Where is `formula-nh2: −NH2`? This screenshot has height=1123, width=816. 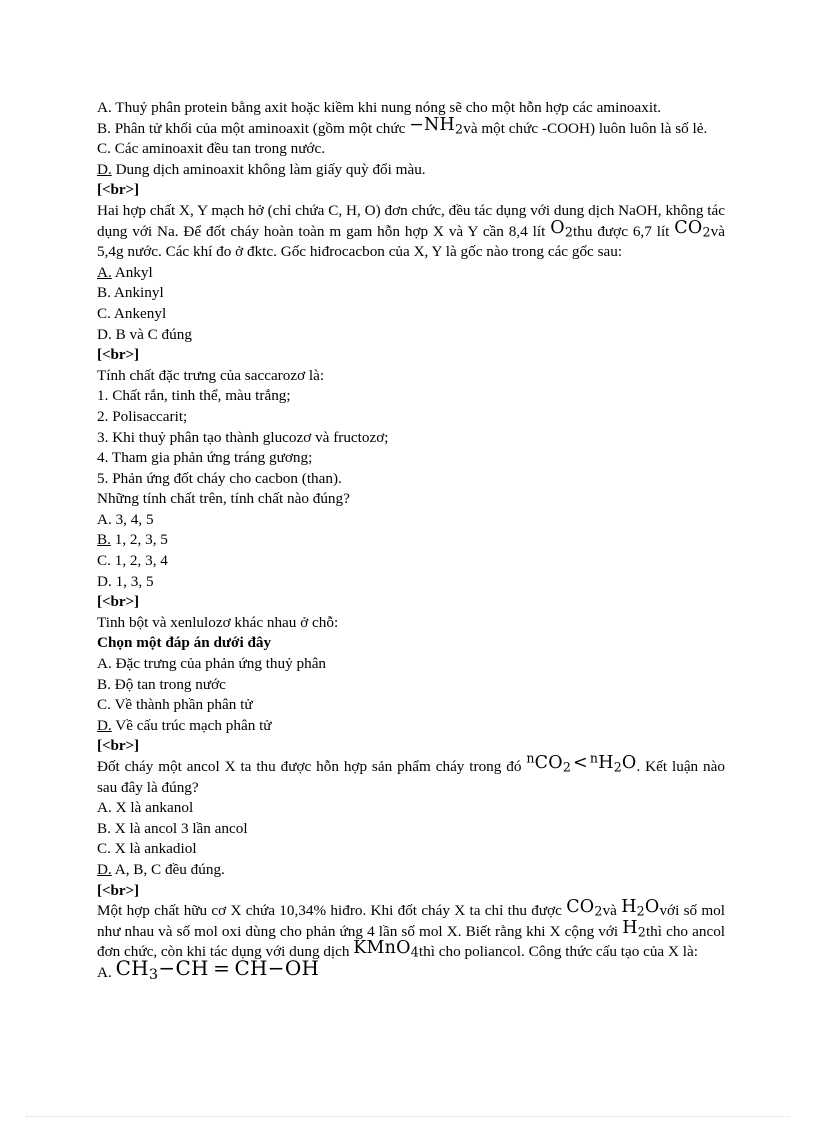
formula-nh2: −NH2 is located at coordinates (436, 125).